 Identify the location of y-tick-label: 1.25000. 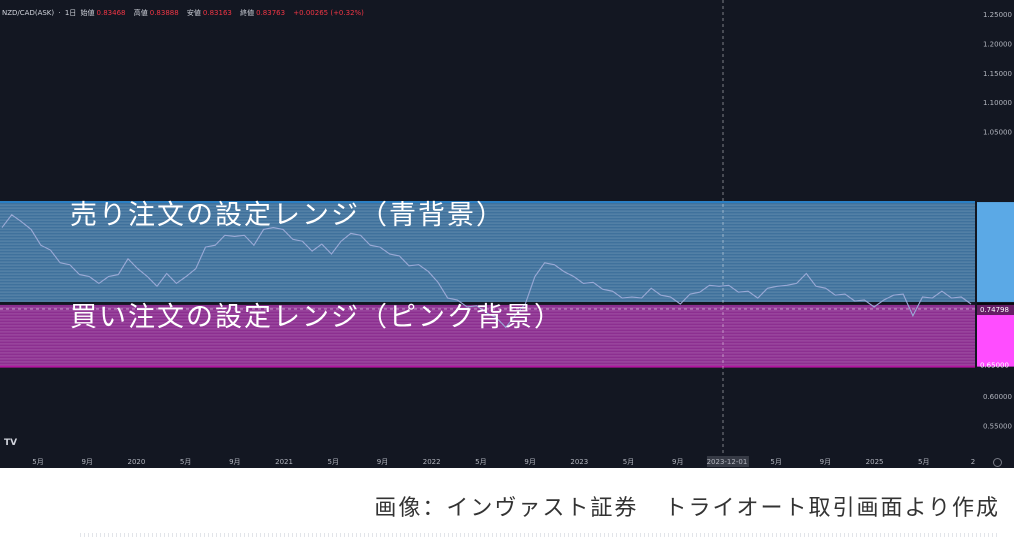
(997, 15).